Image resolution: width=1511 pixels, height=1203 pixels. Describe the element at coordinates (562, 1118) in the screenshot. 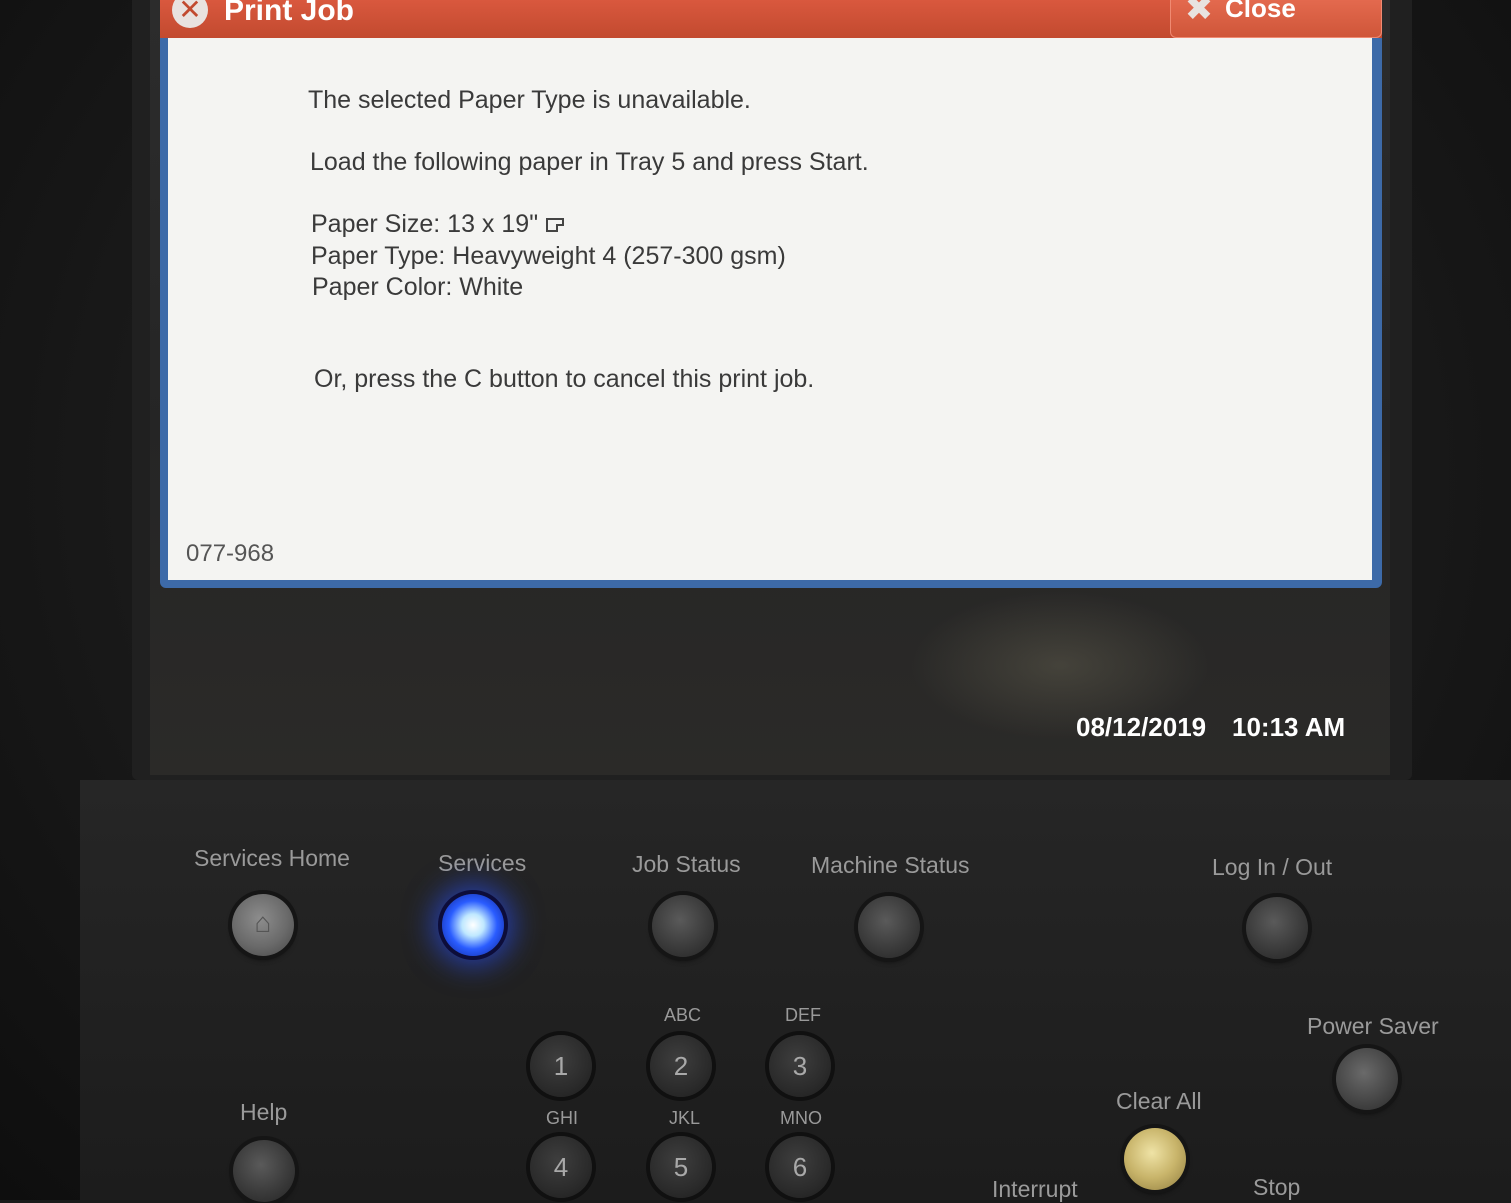

I see `keypad-letters-ghi: GHI` at that location.